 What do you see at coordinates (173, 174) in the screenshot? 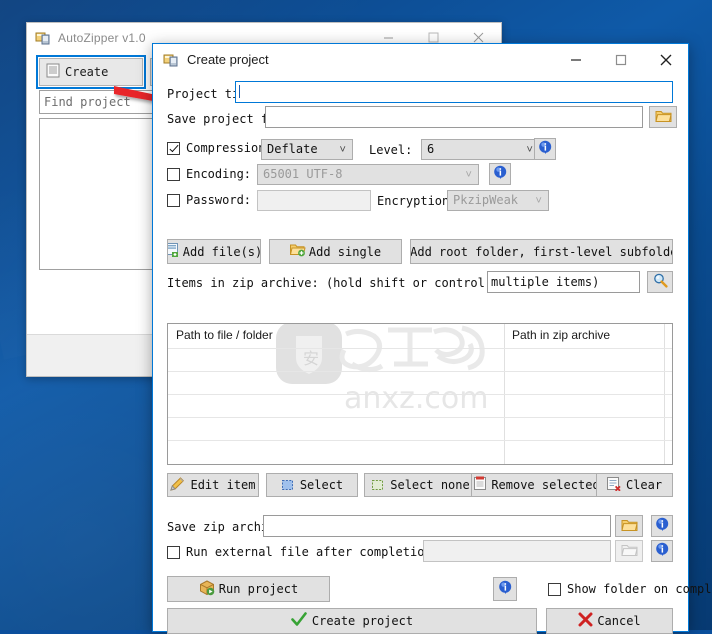
I see `encoding-checkbox` at bounding box center [173, 174].